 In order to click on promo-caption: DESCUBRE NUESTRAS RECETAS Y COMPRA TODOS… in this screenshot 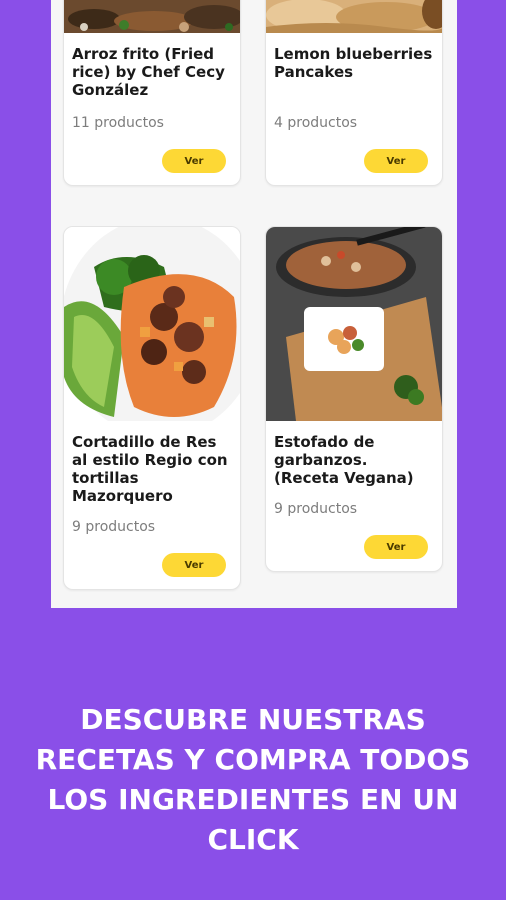, I will do `click(253, 779)`.